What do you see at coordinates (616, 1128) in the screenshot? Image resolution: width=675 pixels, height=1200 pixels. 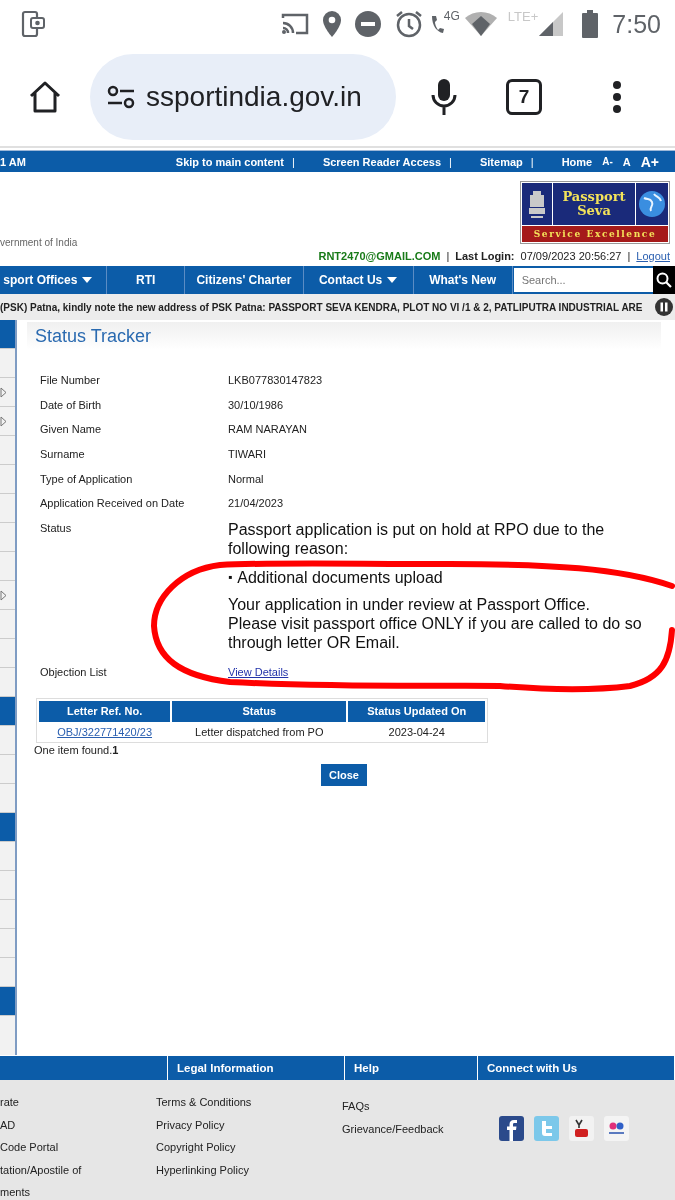 I see `flickr-icon` at bounding box center [616, 1128].